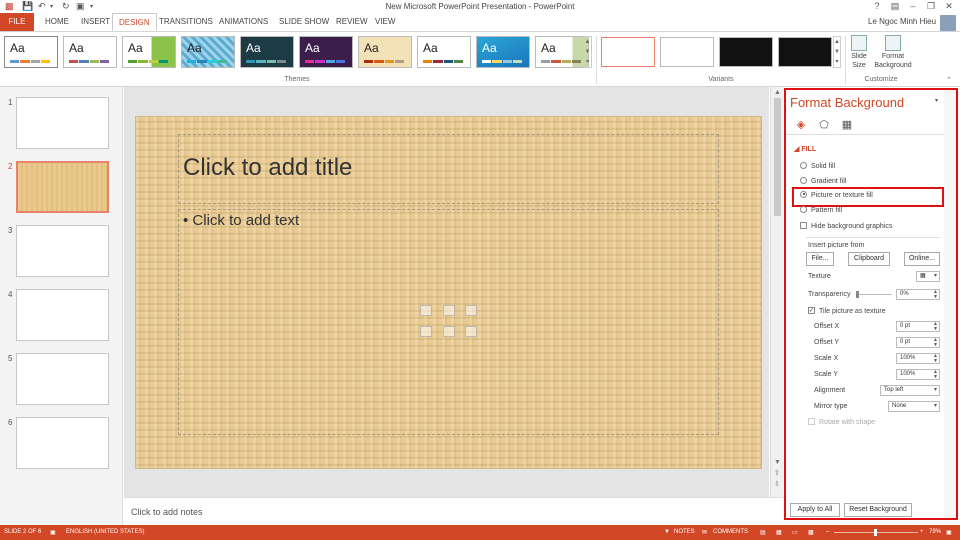 Image resolution: width=960 pixels, height=540 pixels. What do you see at coordinates (893, 52) in the screenshot?
I see `format-background-button: Format Background` at bounding box center [893, 52].